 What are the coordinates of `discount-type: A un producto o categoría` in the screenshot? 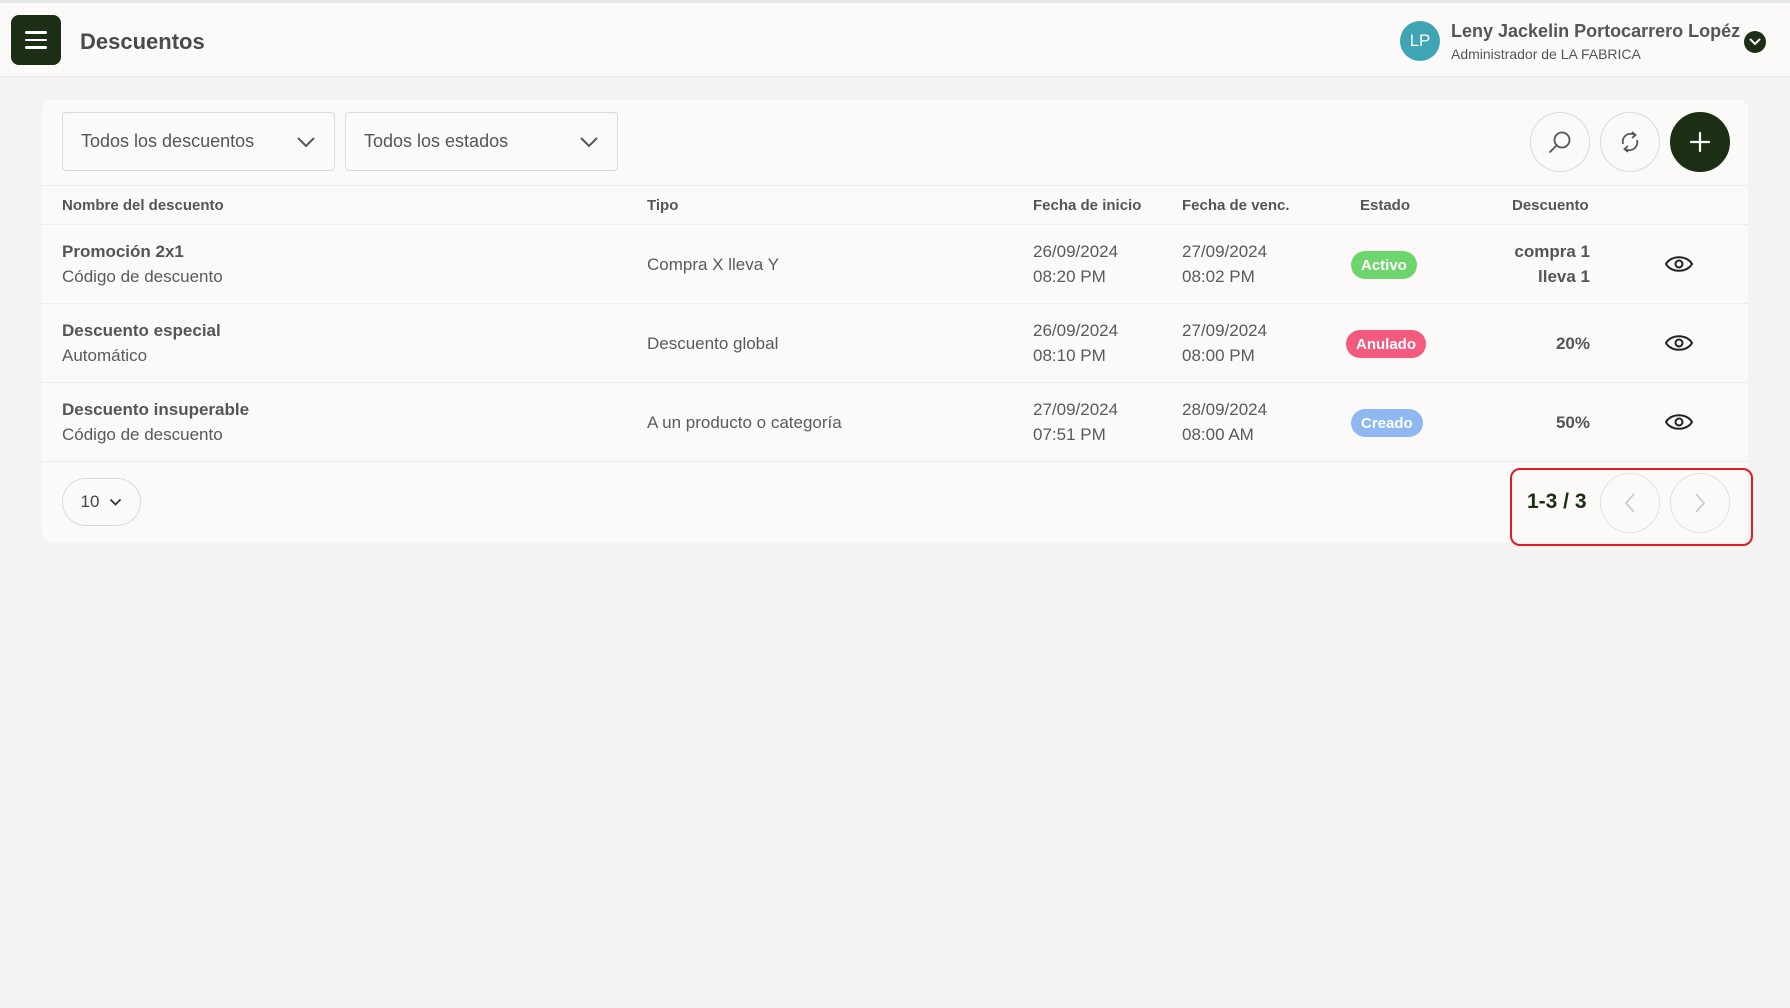 It's located at (744, 422).